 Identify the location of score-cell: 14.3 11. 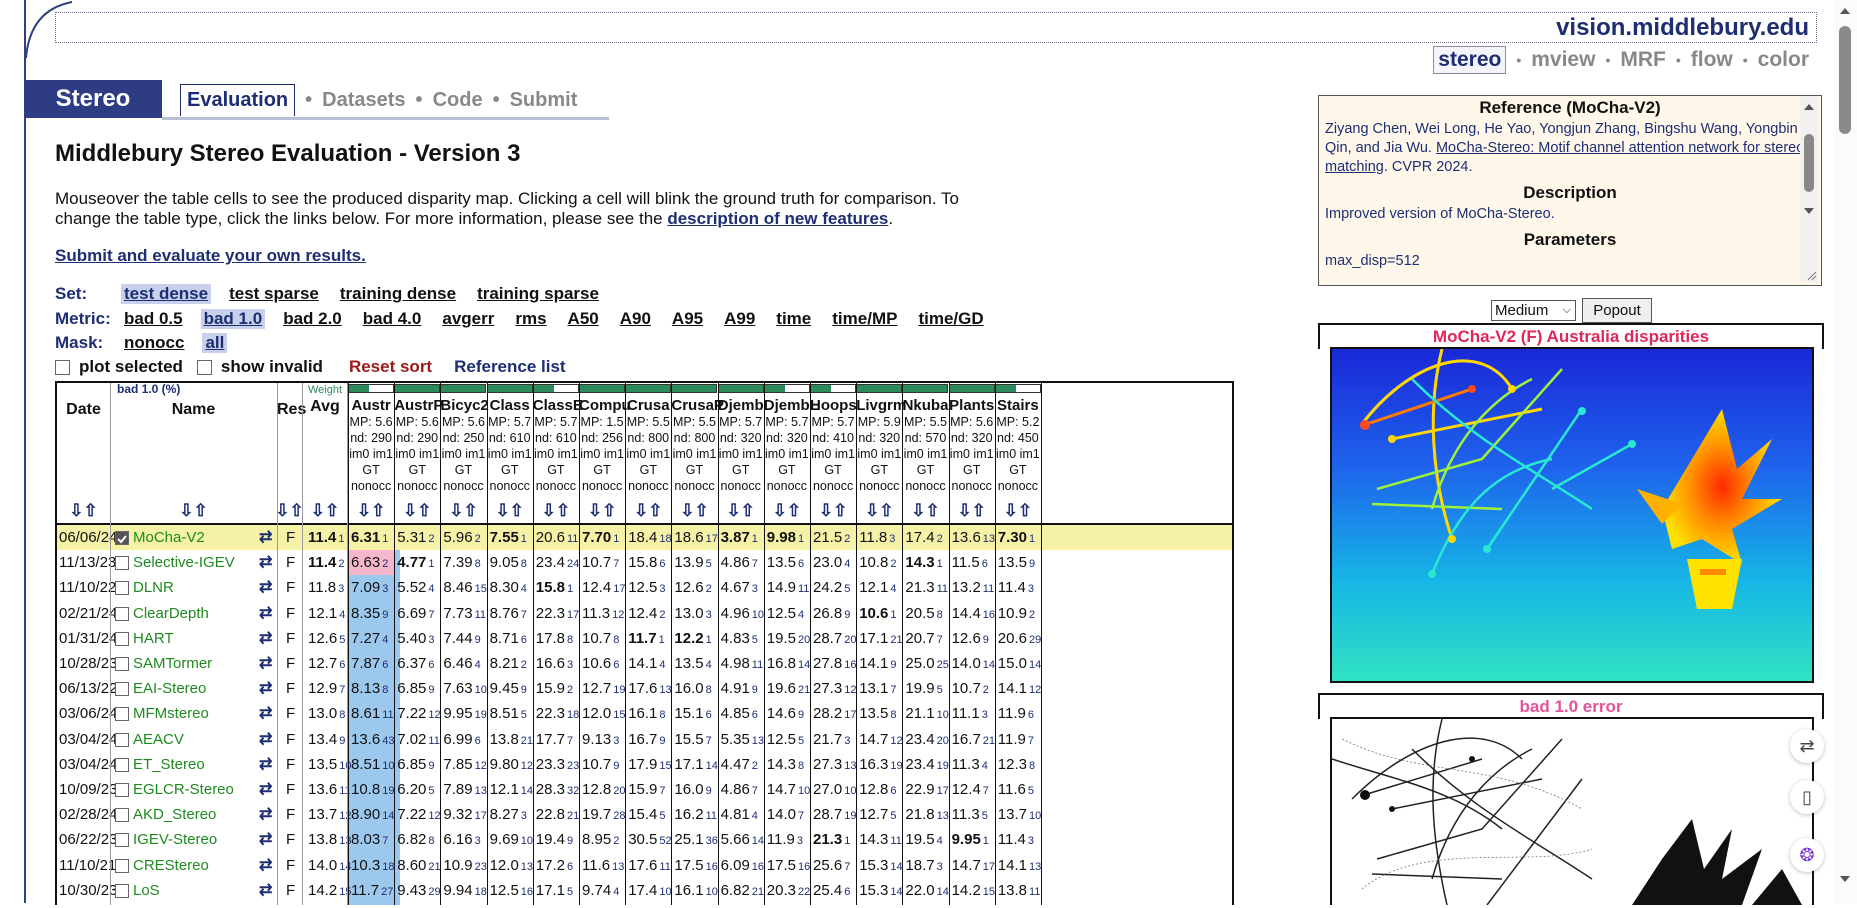
(880, 839).